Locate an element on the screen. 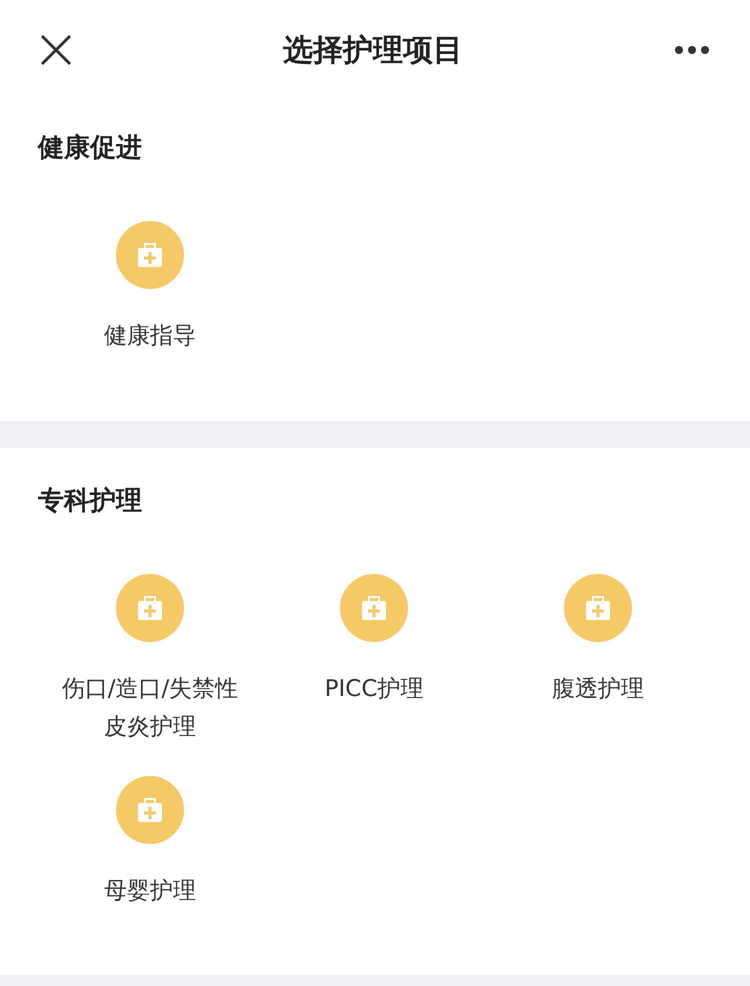 This screenshot has width=750, height=986. item-label: PICC护理 is located at coordinates (374, 689).